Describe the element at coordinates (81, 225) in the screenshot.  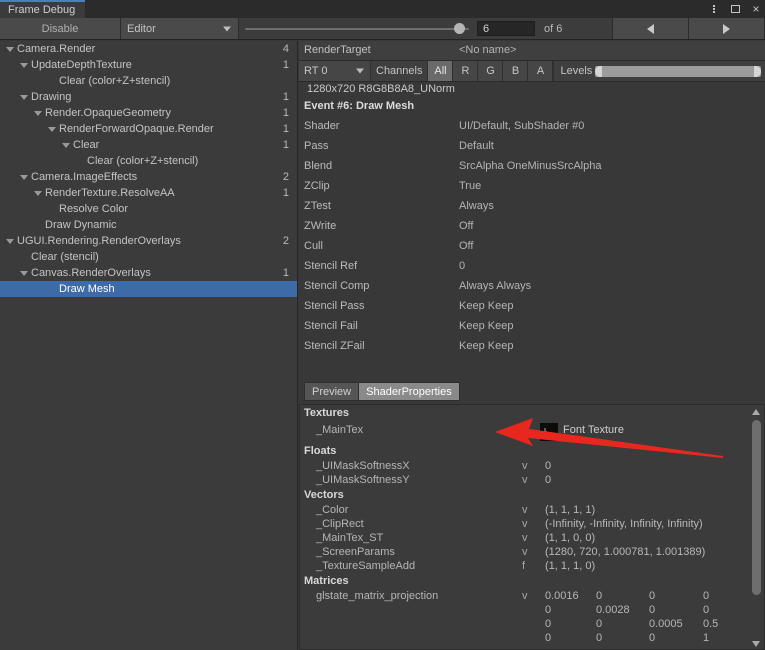
I see `tree-row-label: Draw Dynamic` at that location.